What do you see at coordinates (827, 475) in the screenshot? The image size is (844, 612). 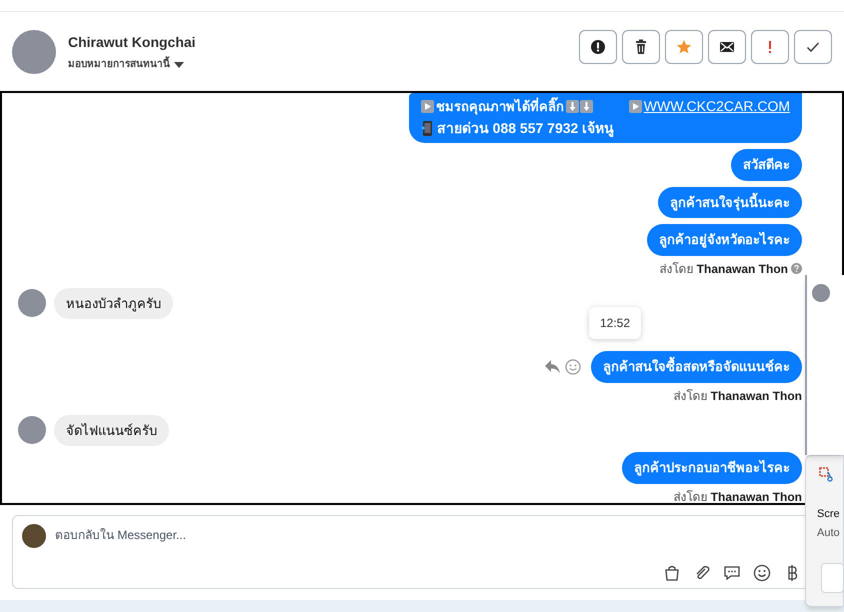 I see `snipping-tool-icon` at bounding box center [827, 475].